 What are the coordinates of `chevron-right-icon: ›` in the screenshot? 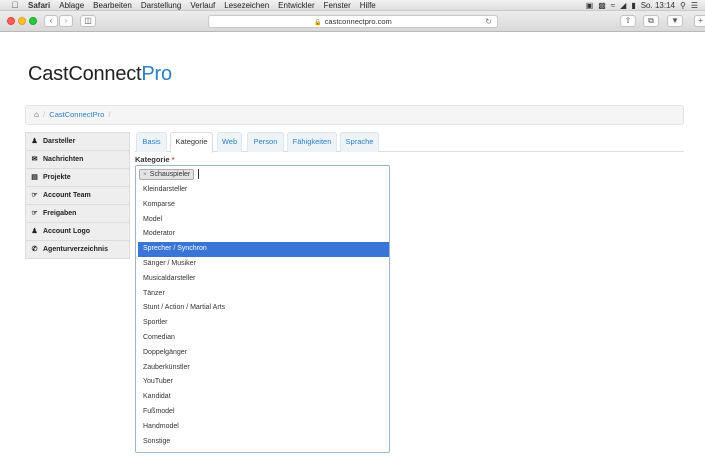 It's located at (66, 20).